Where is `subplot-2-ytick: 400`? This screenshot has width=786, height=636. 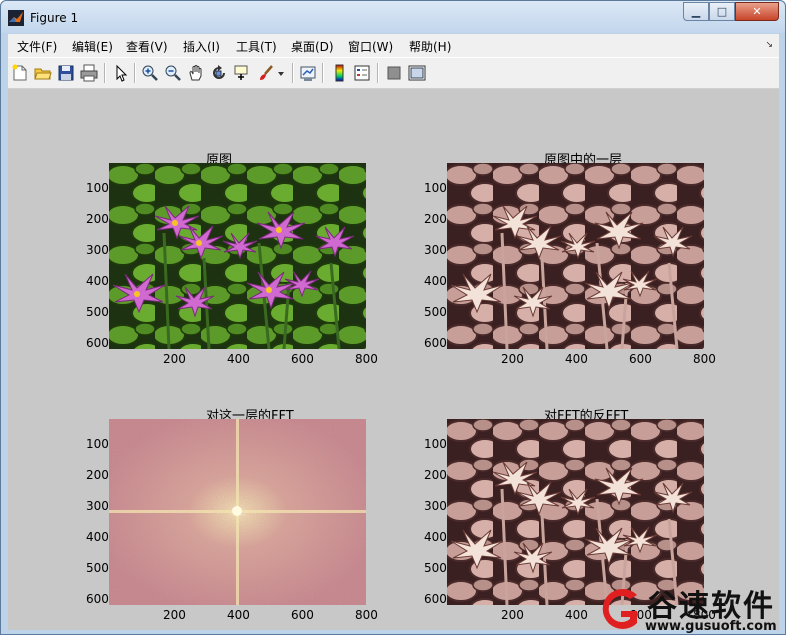 subplot-2-ytick: 400 is located at coordinates (435, 281).